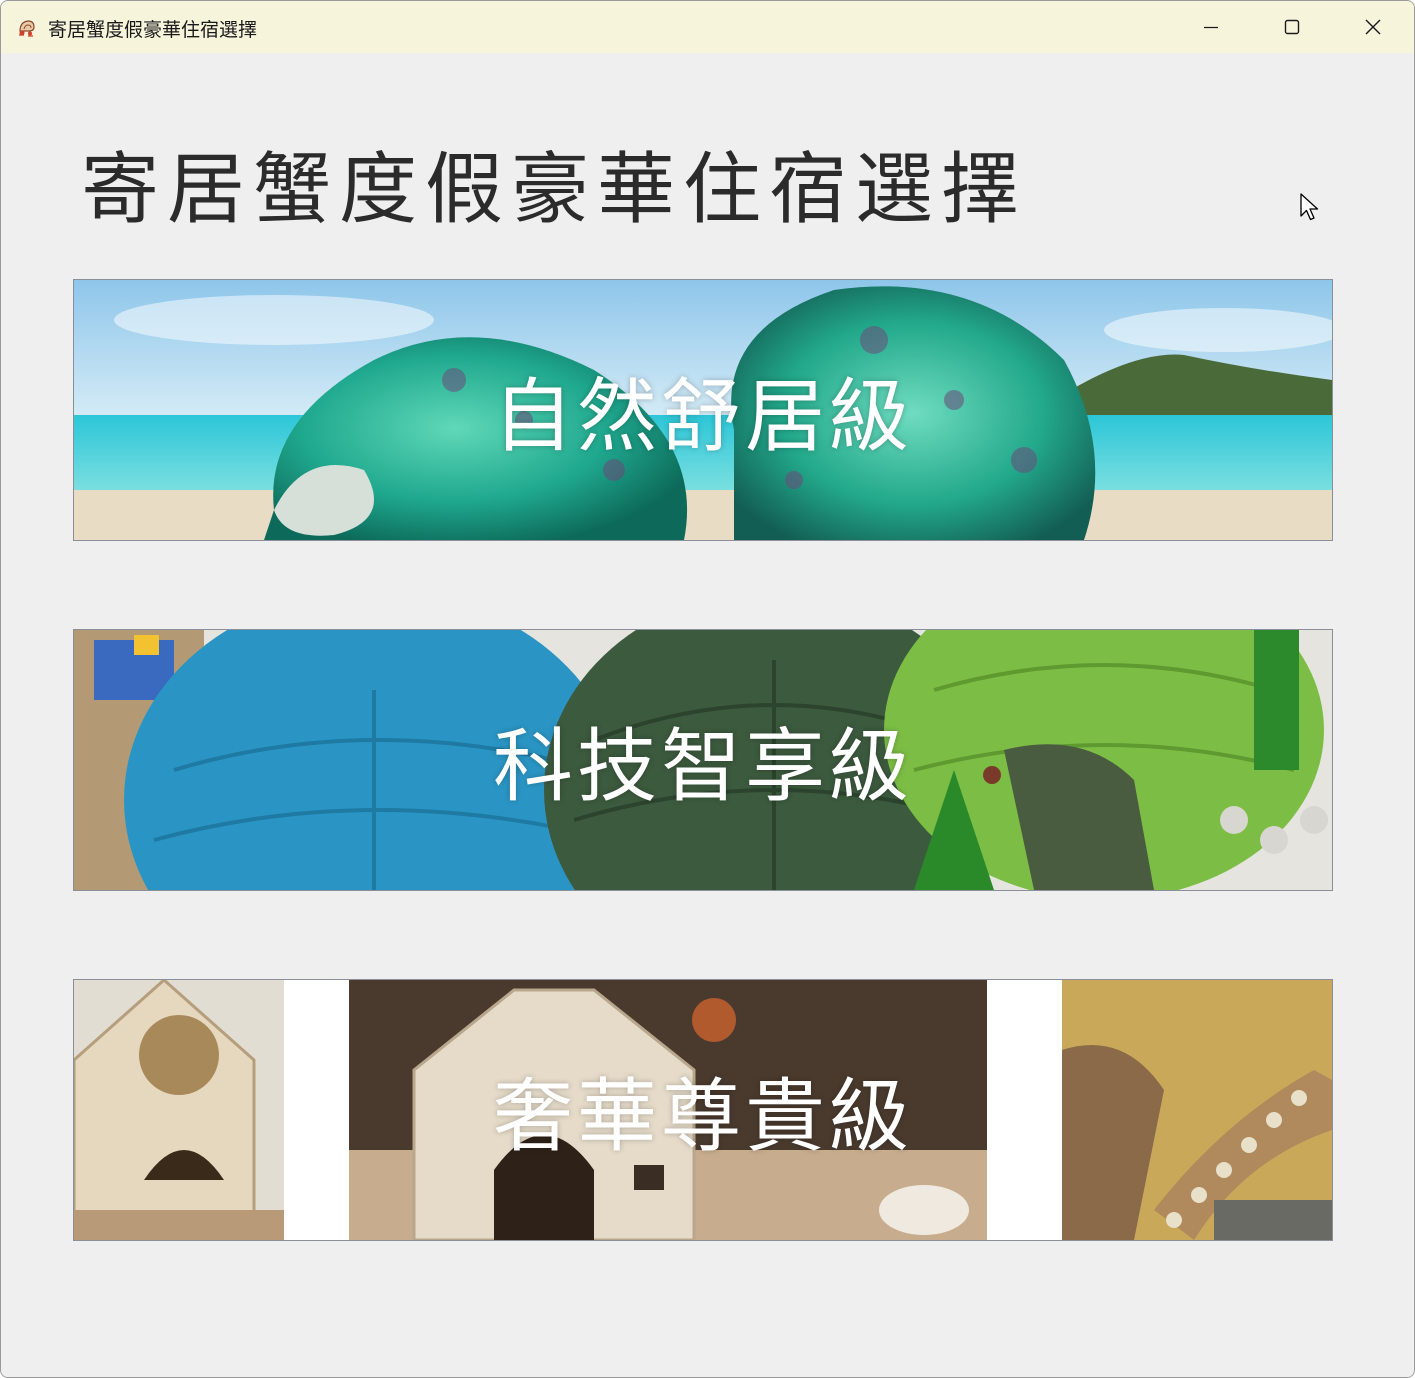  I want to click on tier-label-tech: 科技智享級, so click(703, 766).